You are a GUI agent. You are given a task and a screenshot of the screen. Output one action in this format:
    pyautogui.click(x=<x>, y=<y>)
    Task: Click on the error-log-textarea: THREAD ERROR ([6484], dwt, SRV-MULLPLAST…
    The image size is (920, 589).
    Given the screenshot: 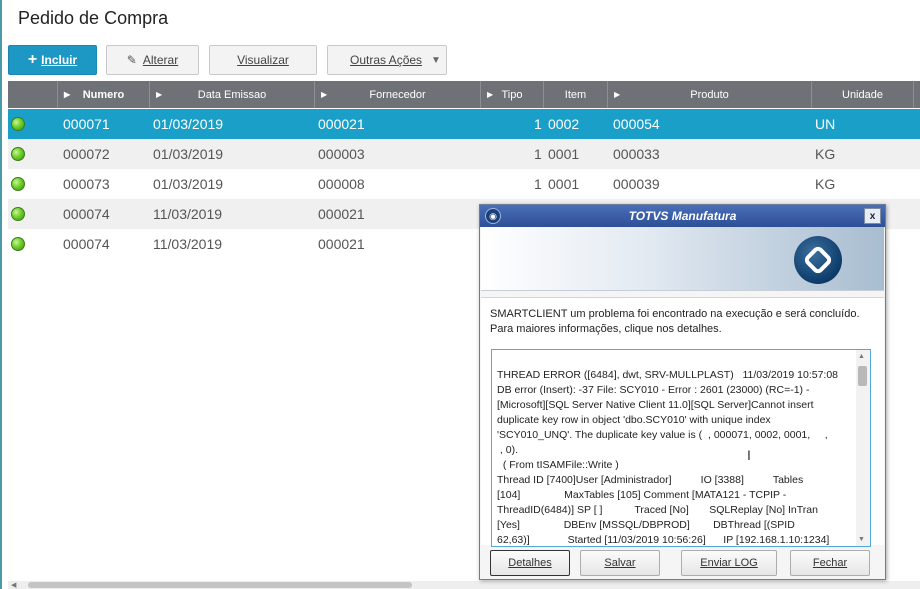 What is the action you would take?
    pyautogui.click(x=681, y=448)
    